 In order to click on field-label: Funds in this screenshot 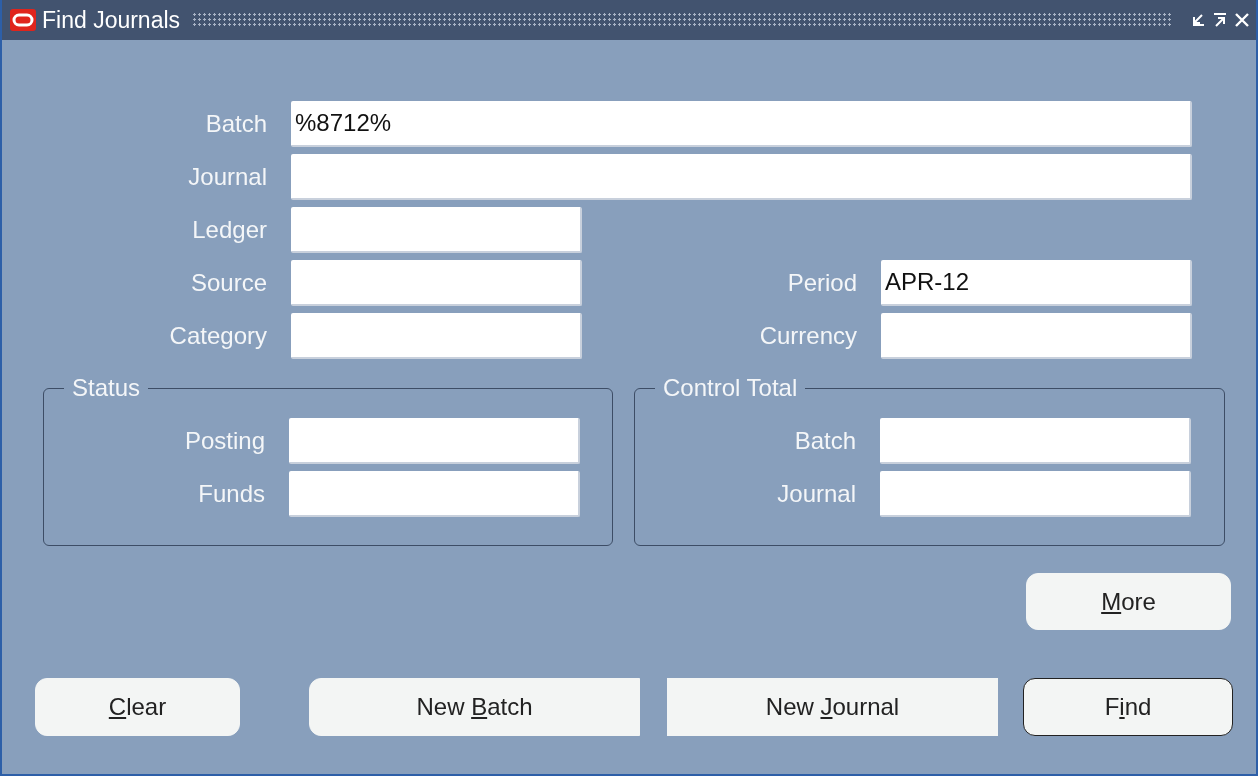, I will do `click(231, 494)`.